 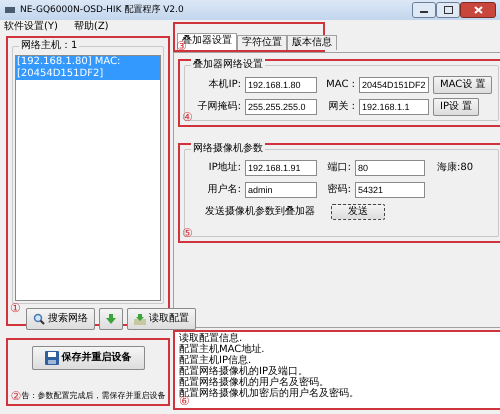 What do you see at coordinates (262, 42) in the screenshot?
I see `tab: 字符位置` at bounding box center [262, 42].